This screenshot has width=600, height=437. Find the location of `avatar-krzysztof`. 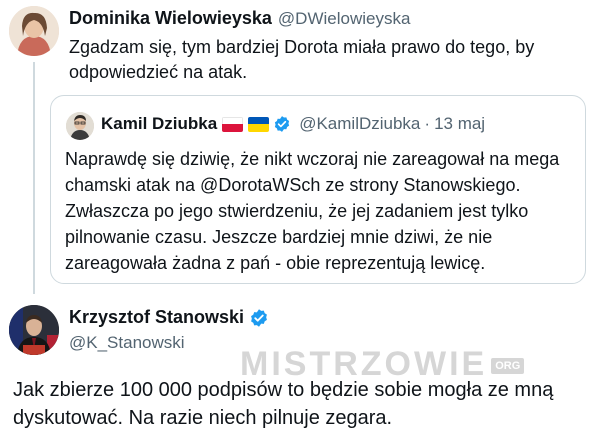

avatar-krzysztof is located at coordinates (34, 330).